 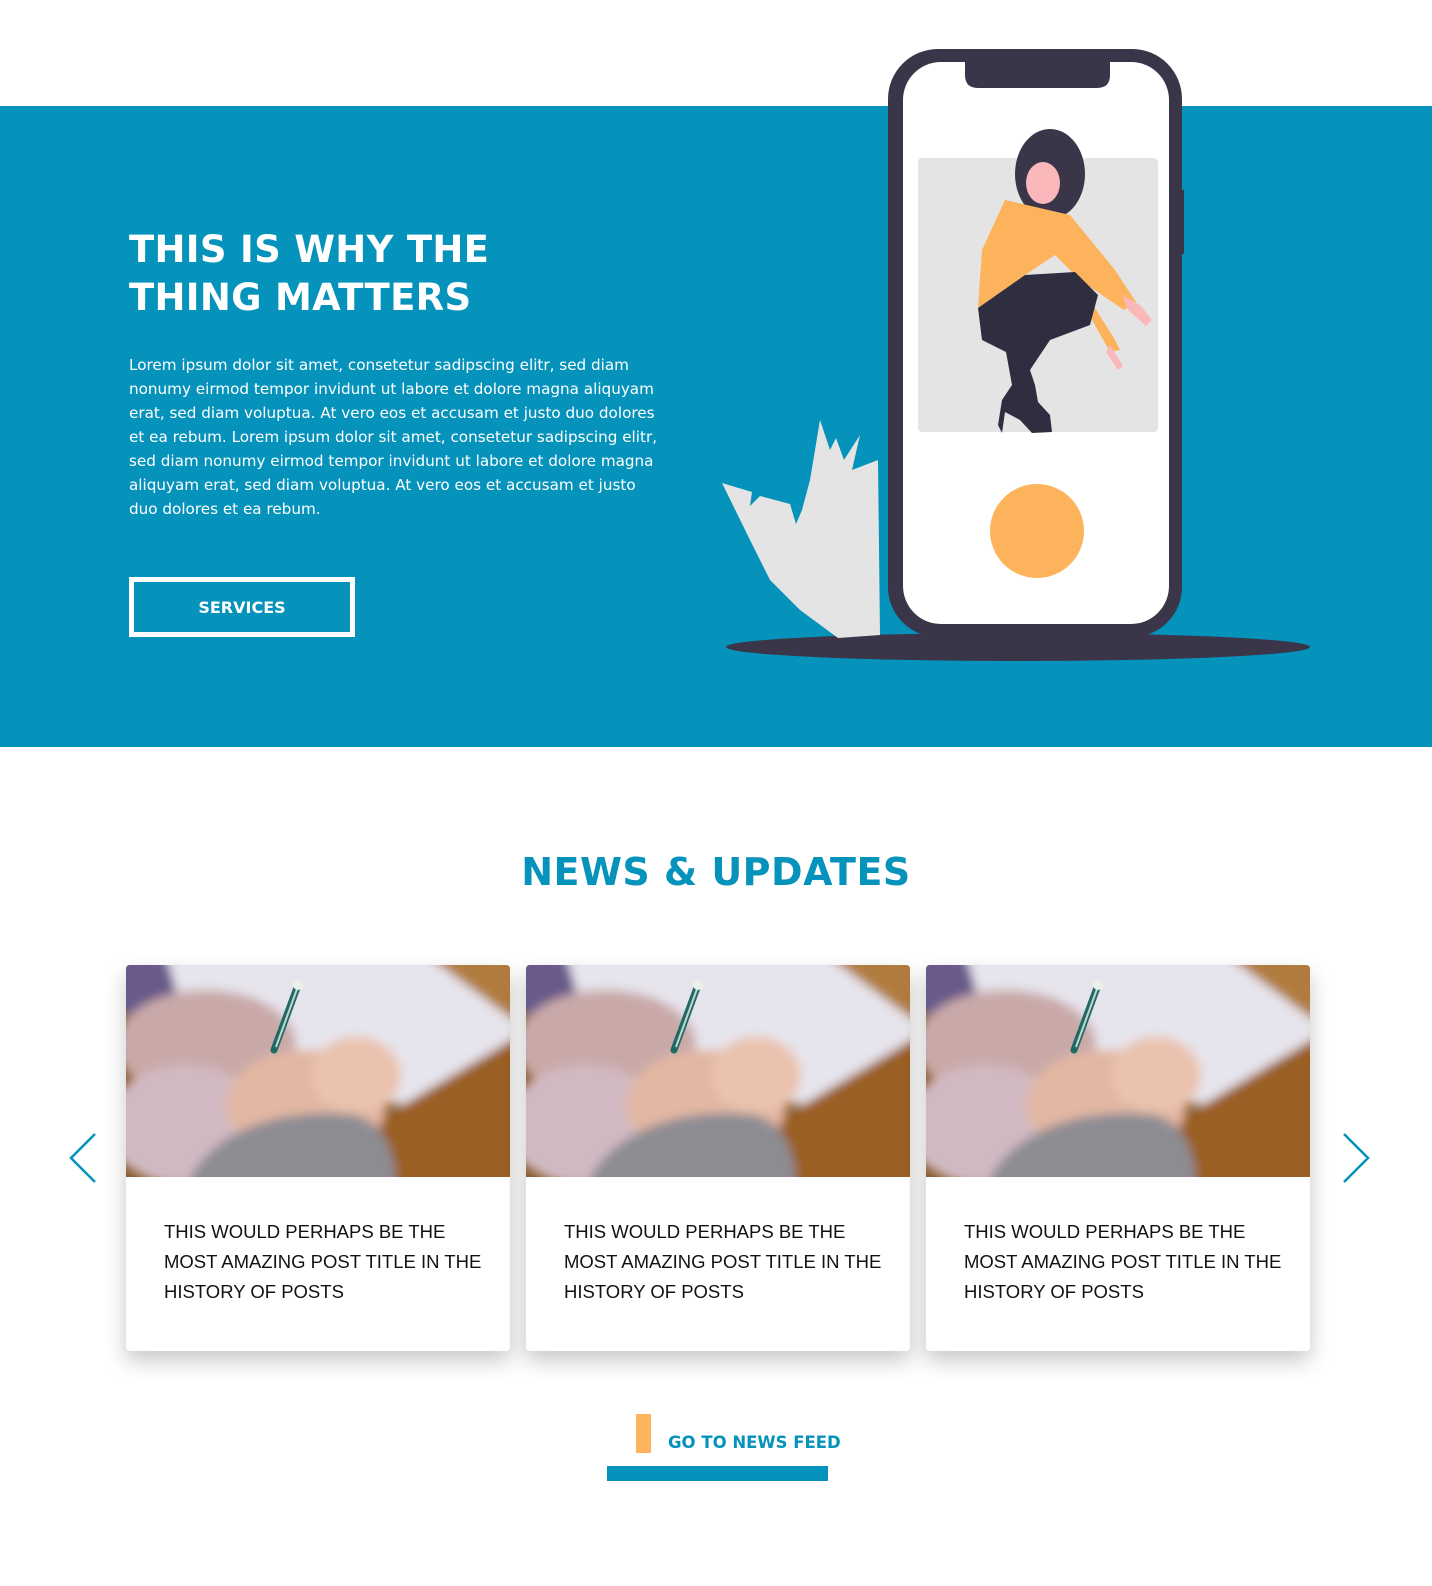 I want to click on news-feed-label: GO TO NEWS FEED, so click(x=754, y=1442).